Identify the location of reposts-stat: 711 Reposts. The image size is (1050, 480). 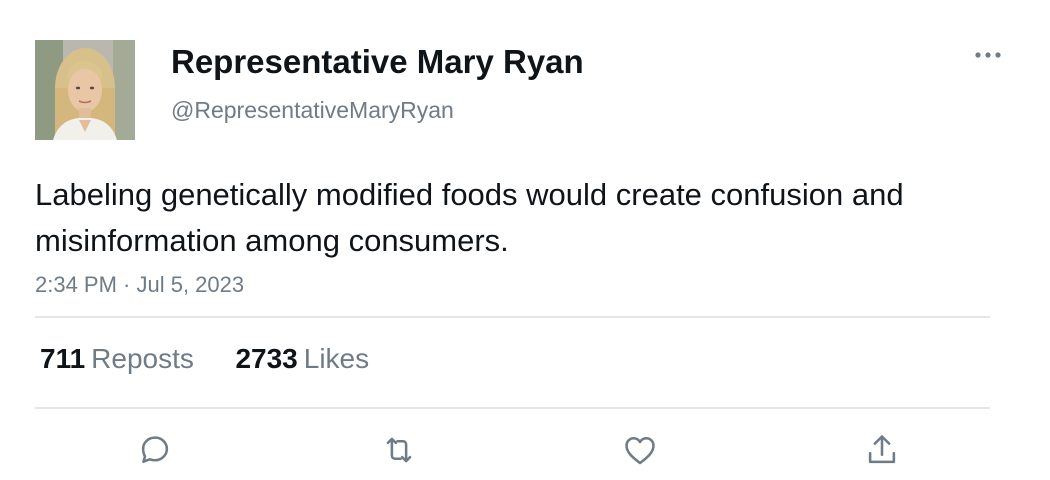
(121, 358).